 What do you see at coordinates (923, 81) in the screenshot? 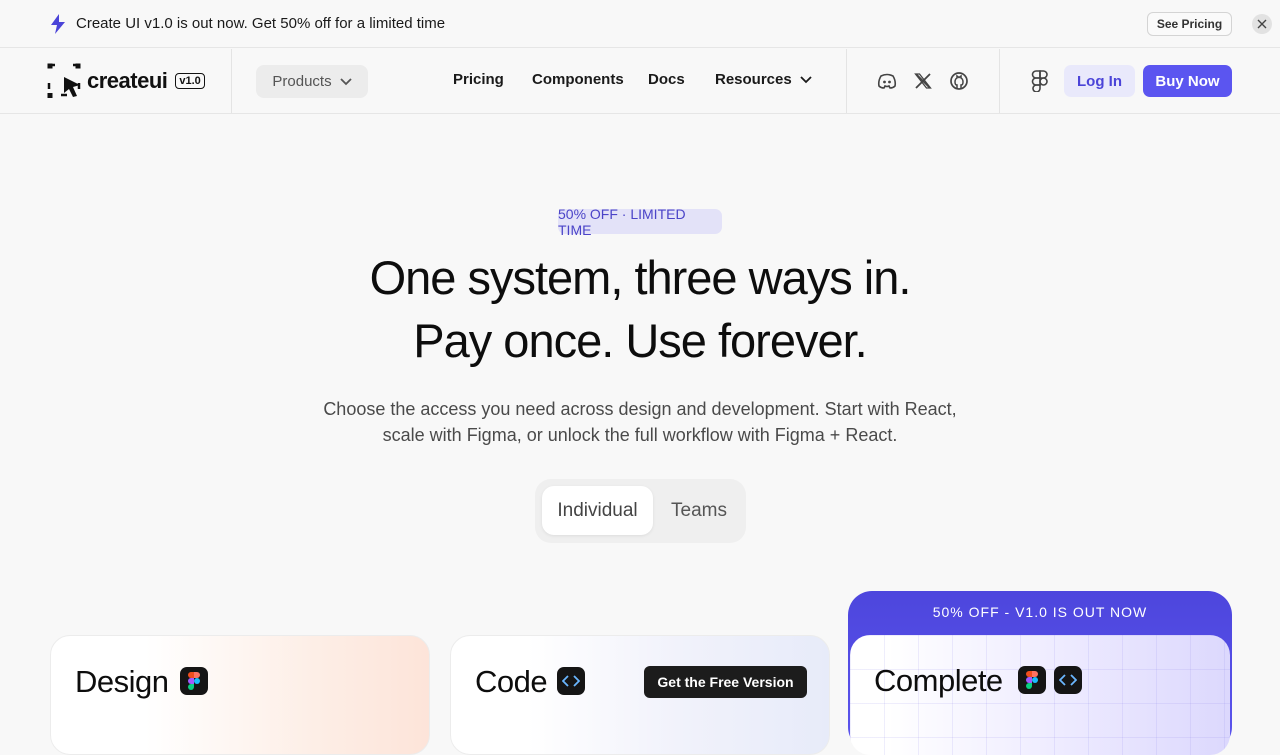
I see `x-icon` at bounding box center [923, 81].